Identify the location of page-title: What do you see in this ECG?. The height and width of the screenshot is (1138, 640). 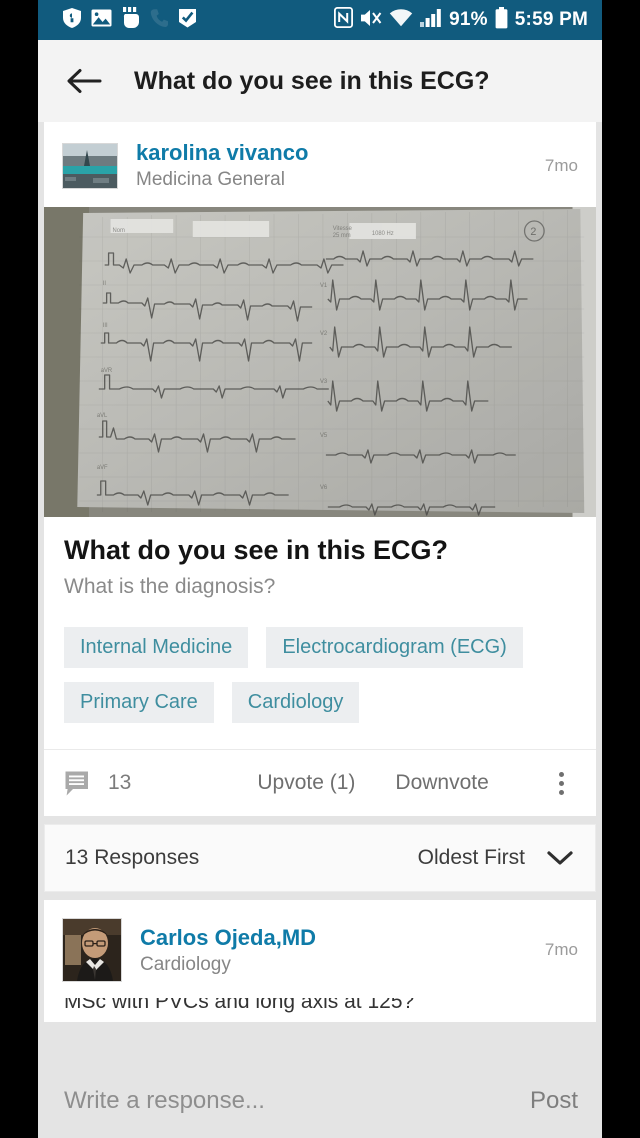
(312, 80).